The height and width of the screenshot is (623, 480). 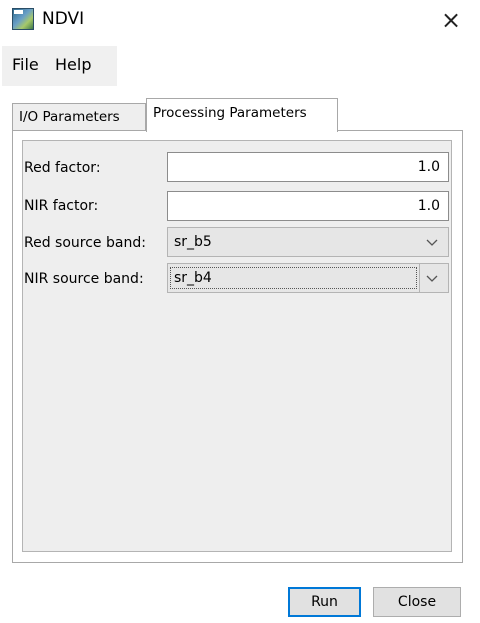 What do you see at coordinates (23, 19) in the screenshot?
I see `app-icon` at bounding box center [23, 19].